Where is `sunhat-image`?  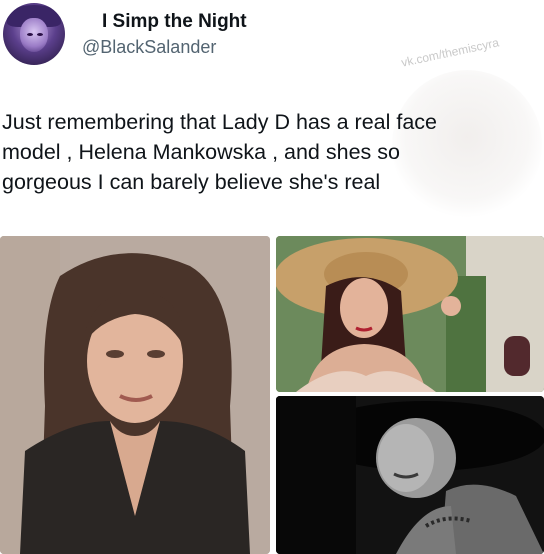
sunhat-image is located at coordinates (410, 314).